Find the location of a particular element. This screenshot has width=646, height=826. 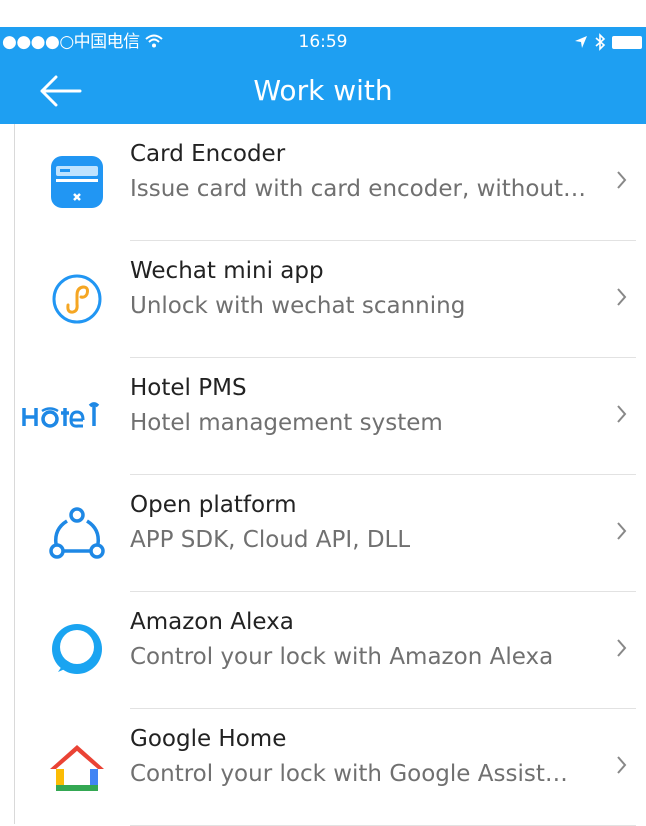

list-item-open-platform: Open platform APP SDK, Cloud API, DLL is located at coordinates (323, 533).